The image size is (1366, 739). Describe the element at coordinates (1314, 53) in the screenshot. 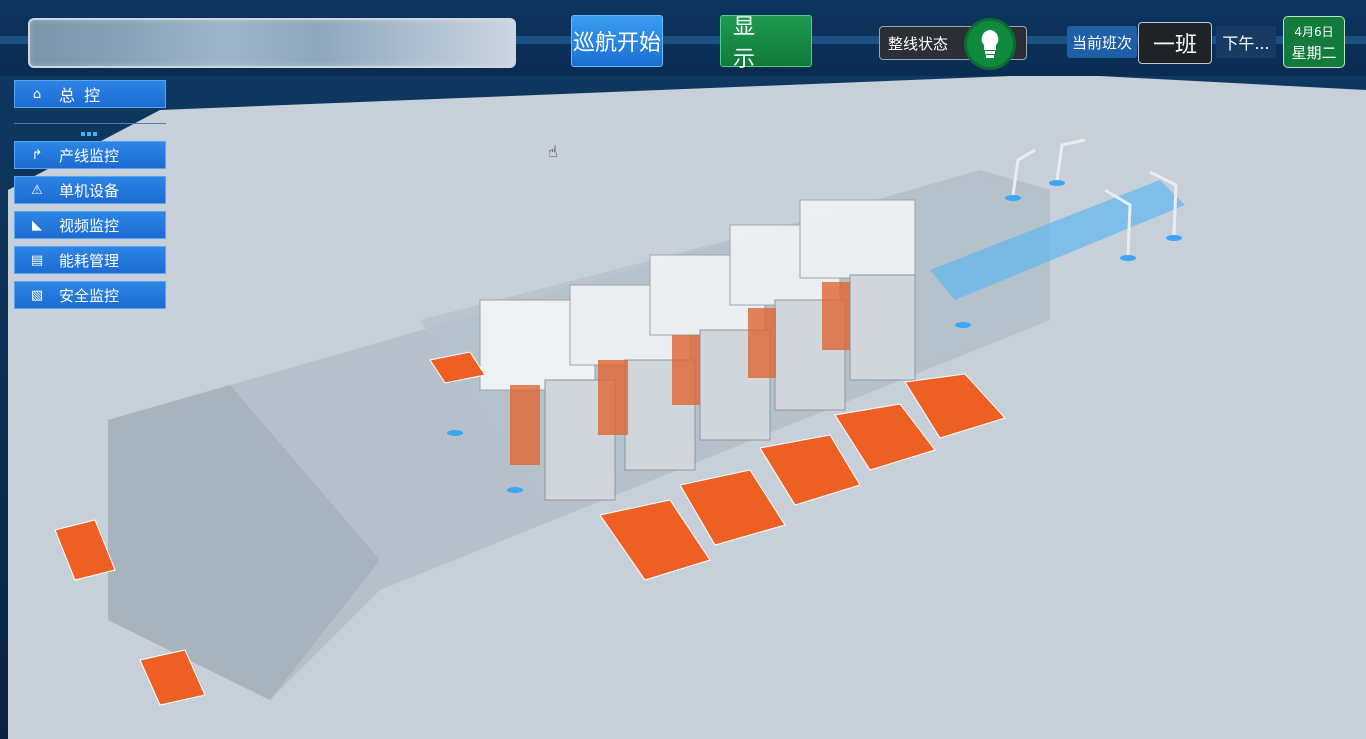

I see `weekday-text: 星期二` at that location.